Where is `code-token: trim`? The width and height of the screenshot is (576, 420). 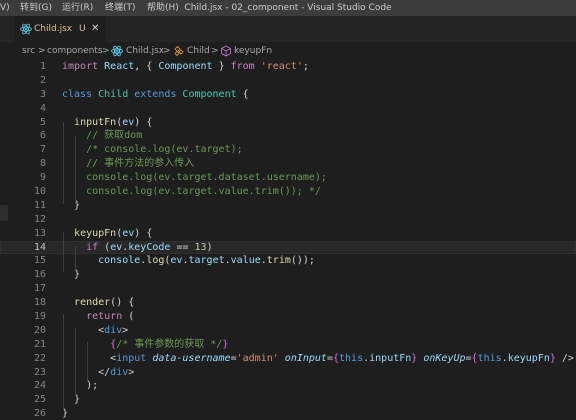 code-token: trim is located at coordinates (278, 261).